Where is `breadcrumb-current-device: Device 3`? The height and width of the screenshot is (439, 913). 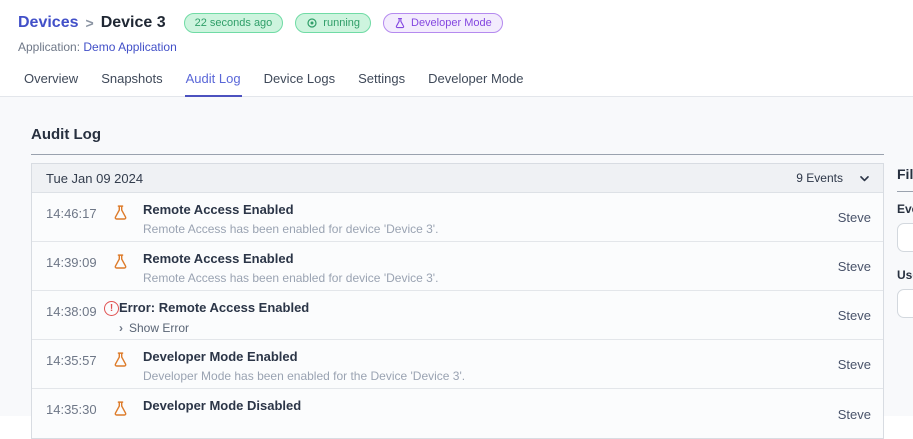 breadcrumb-current-device: Device 3 is located at coordinates (133, 22).